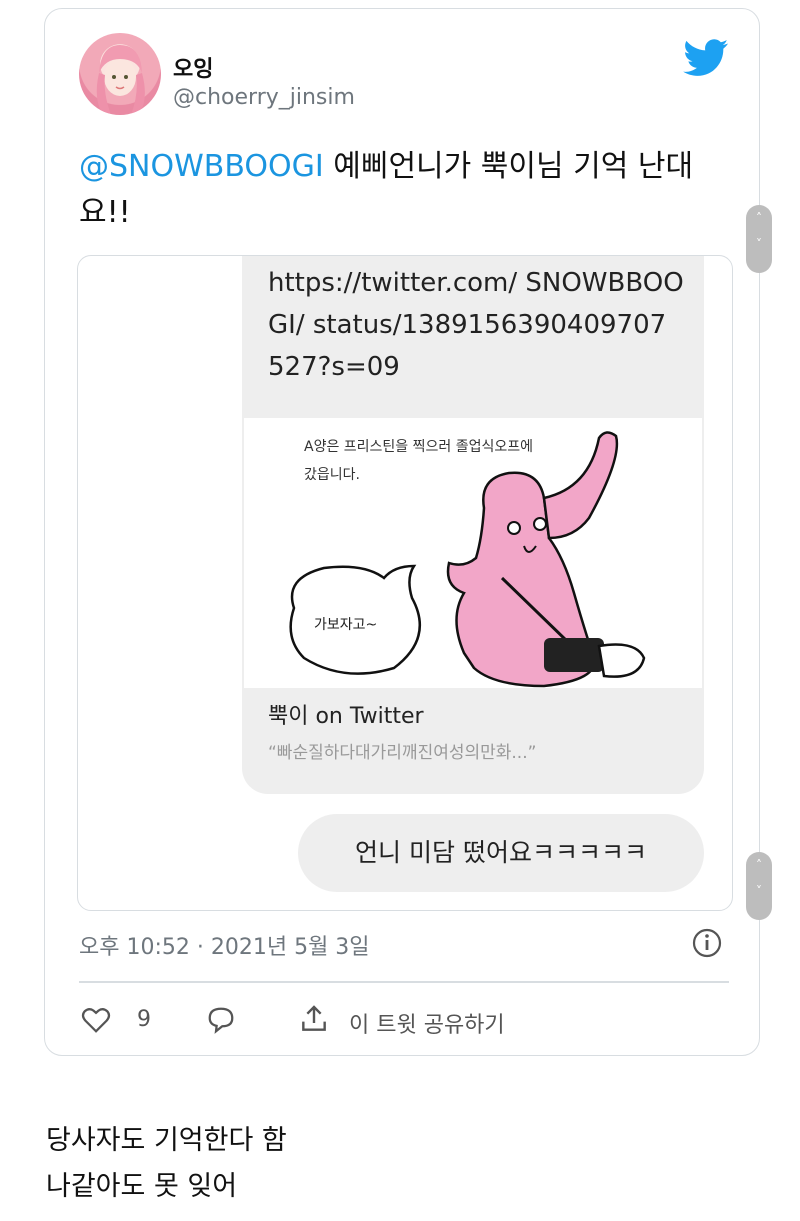 This screenshot has height=1221, width=800. What do you see at coordinates (706, 58) in the screenshot?
I see `twitter-bird-icon` at bounding box center [706, 58].